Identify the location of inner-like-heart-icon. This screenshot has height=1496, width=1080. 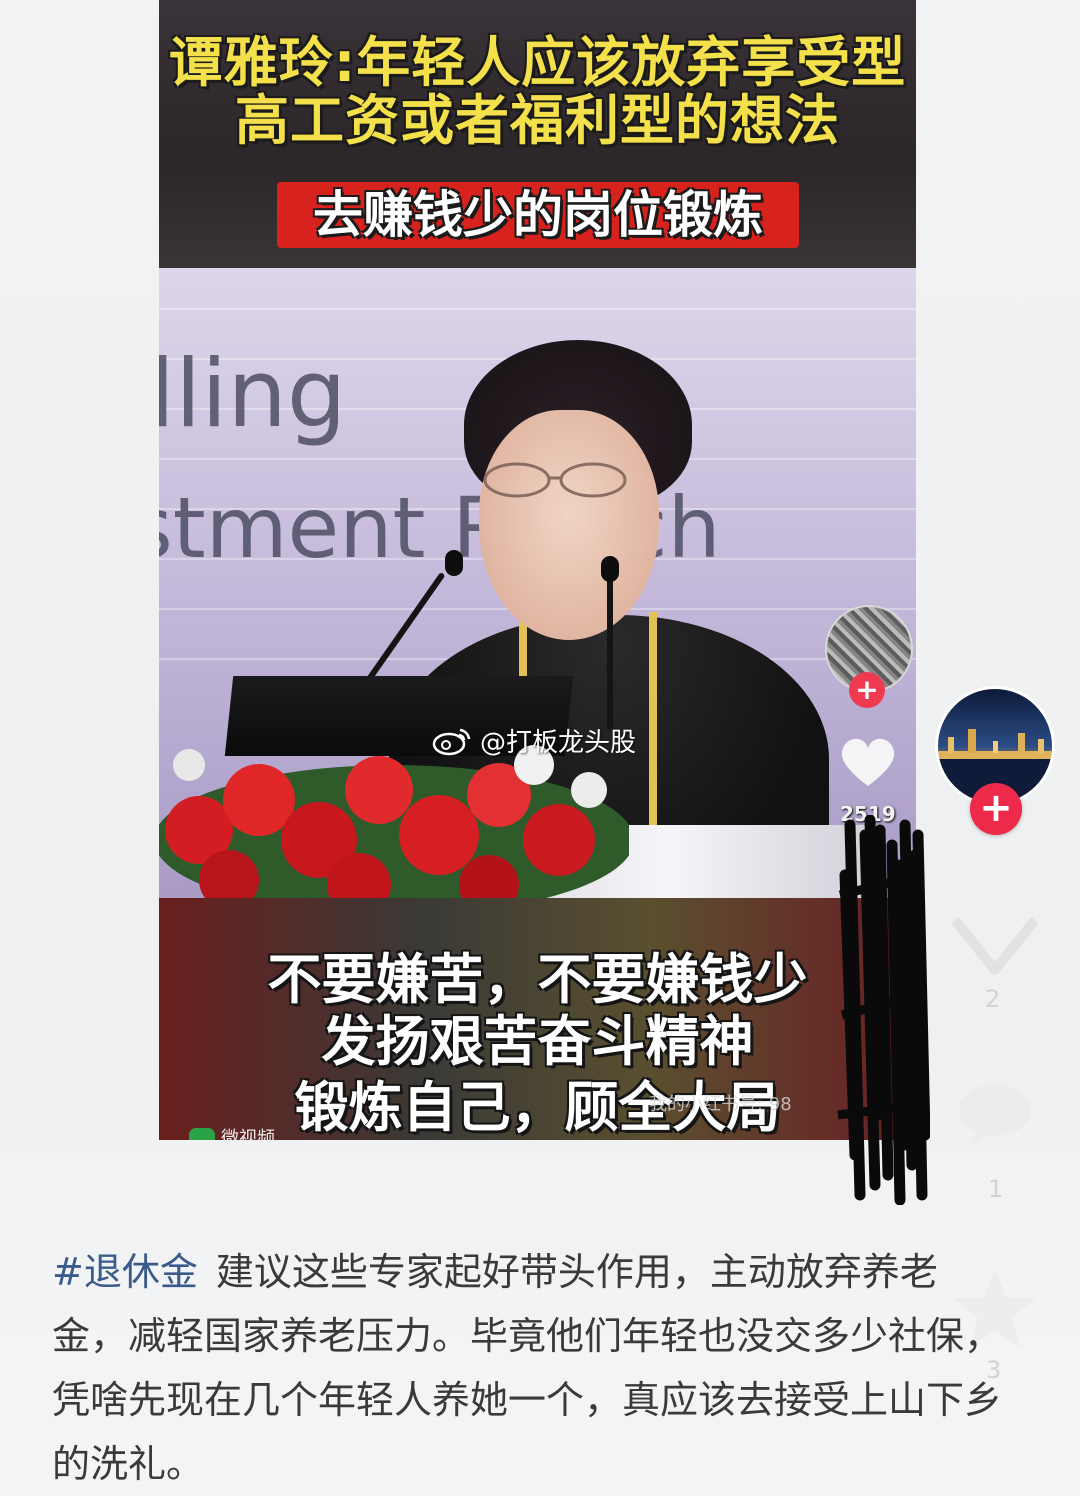
(868, 762).